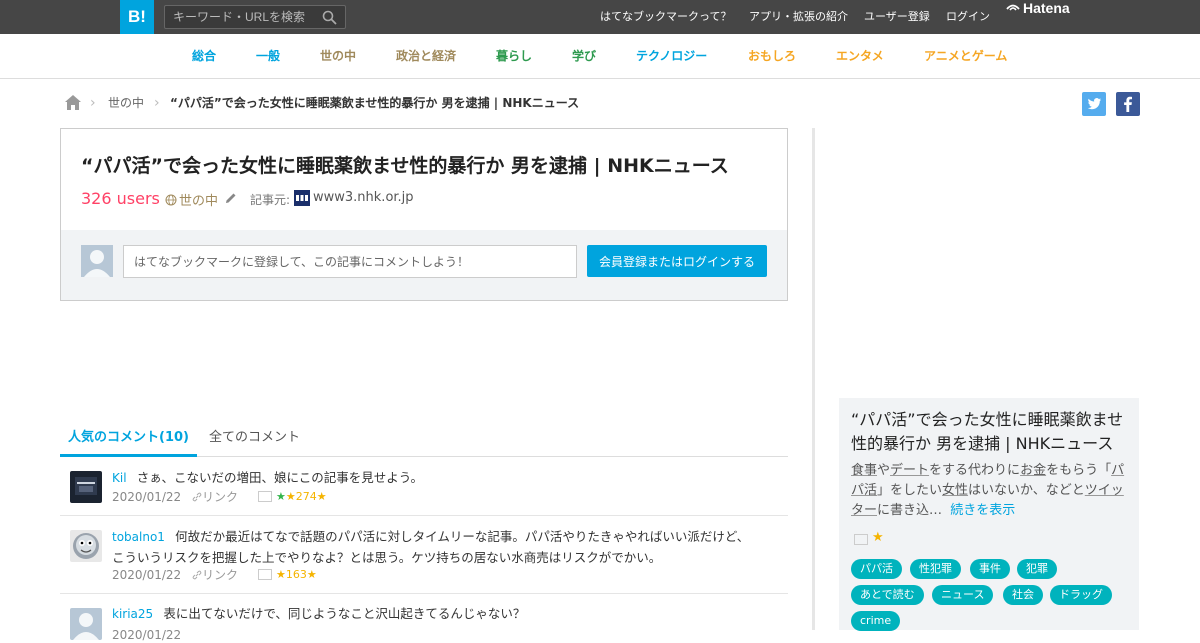 This screenshot has height=643, width=1200. What do you see at coordinates (254, 437) in the screenshot?
I see `tab-all-comments: 全てのコメント` at bounding box center [254, 437].